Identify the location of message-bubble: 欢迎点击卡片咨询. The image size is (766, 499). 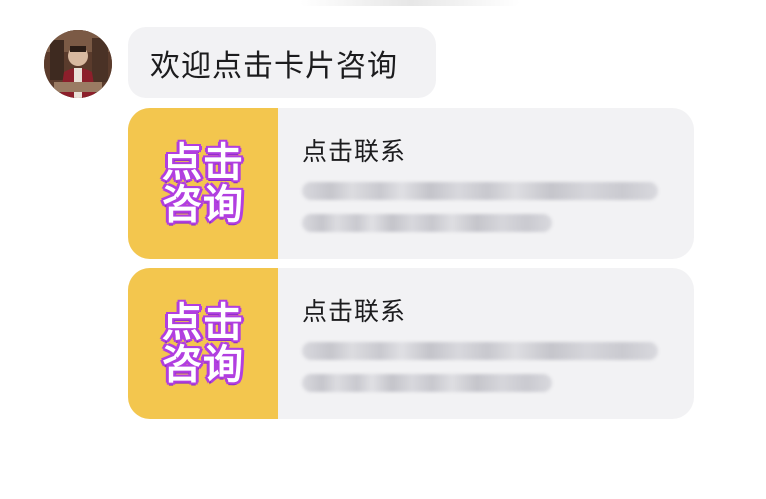
(282, 62).